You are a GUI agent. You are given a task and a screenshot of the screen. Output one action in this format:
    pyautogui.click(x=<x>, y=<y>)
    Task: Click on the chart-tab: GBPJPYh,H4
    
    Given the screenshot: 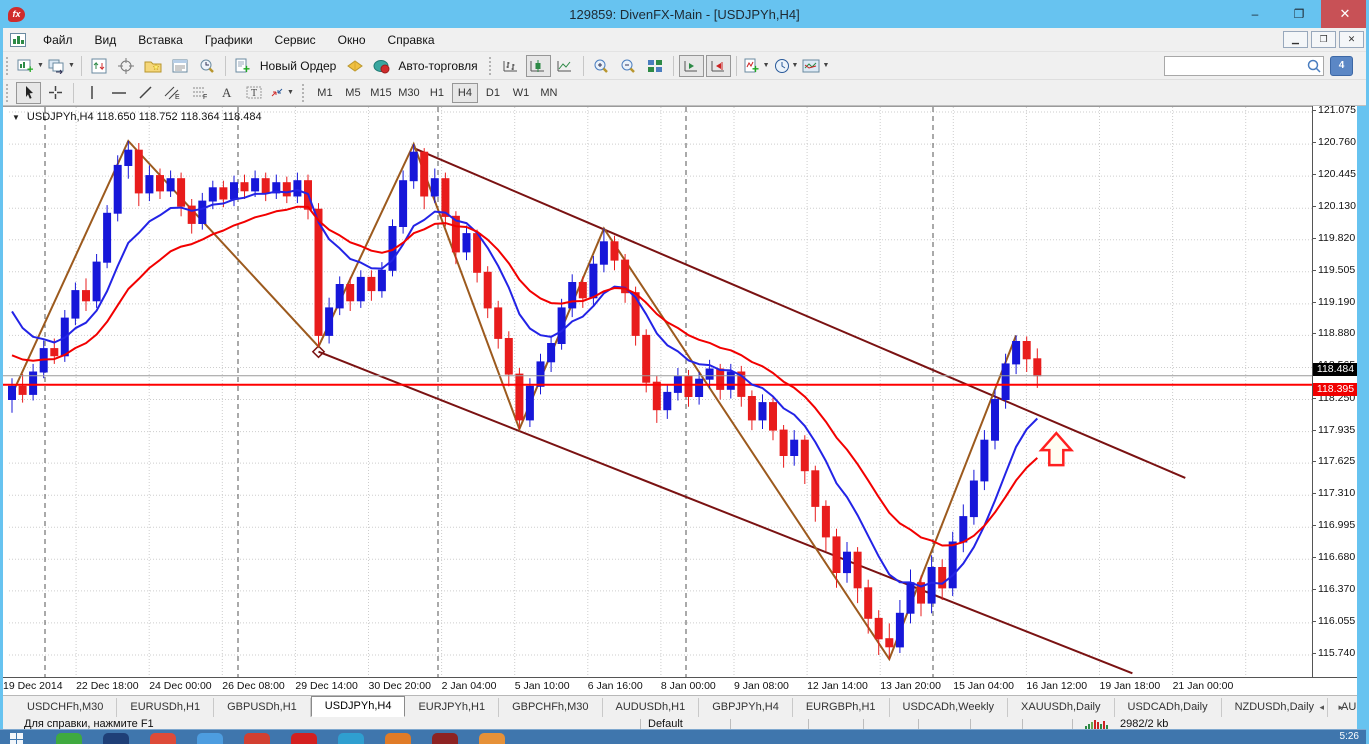 What is the action you would take?
    pyautogui.click(x=746, y=707)
    